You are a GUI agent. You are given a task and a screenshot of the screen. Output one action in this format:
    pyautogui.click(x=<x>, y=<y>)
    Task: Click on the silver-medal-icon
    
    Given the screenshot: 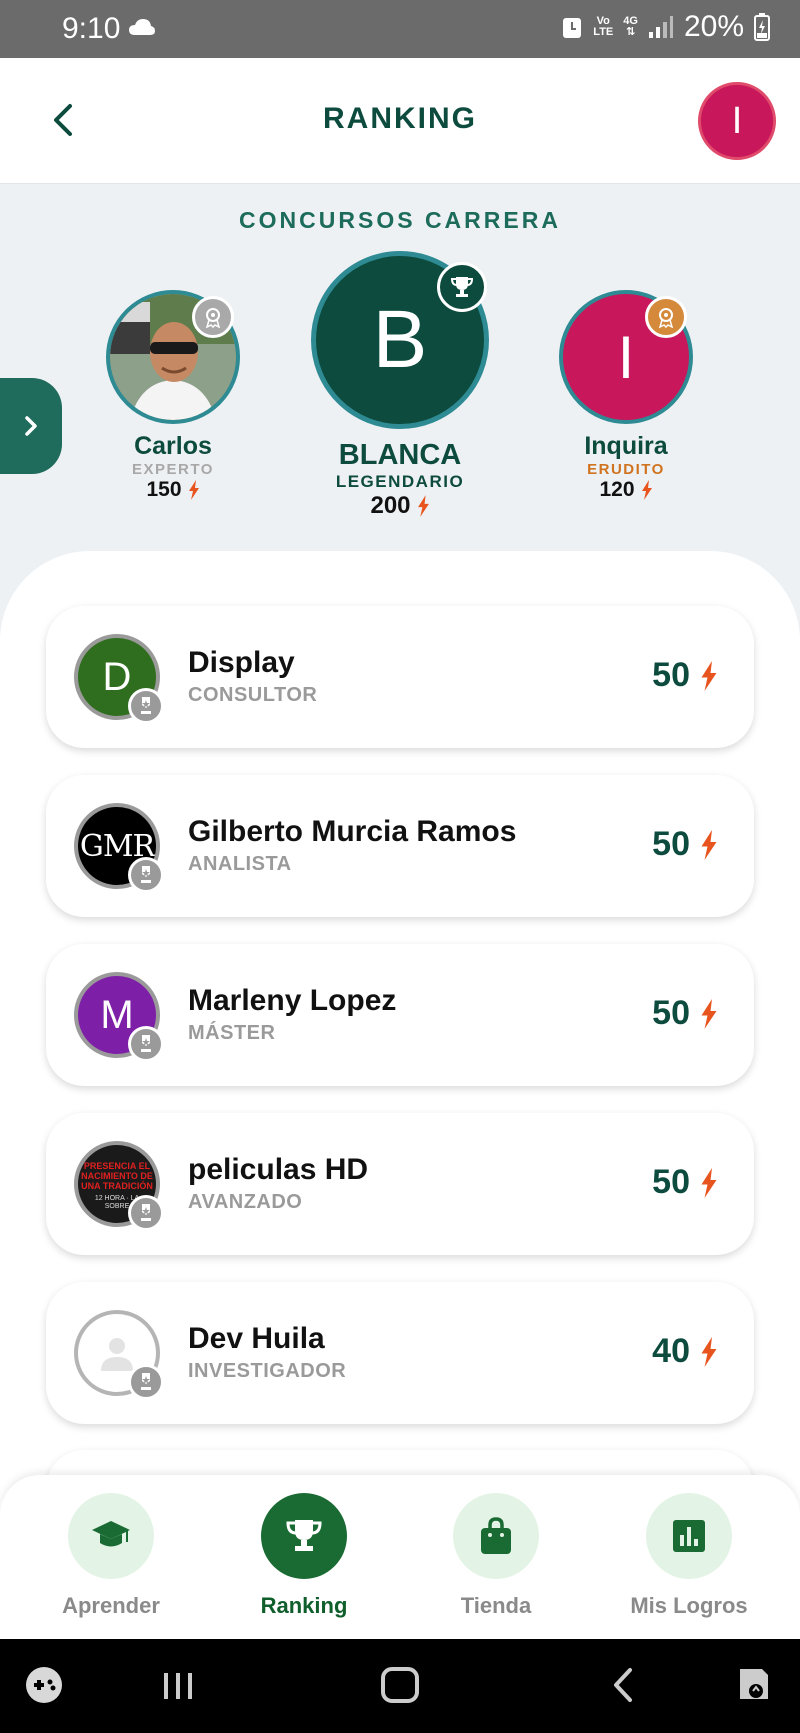 What is the action you would take?
    pyautogui.click(x=213, y=317)
    